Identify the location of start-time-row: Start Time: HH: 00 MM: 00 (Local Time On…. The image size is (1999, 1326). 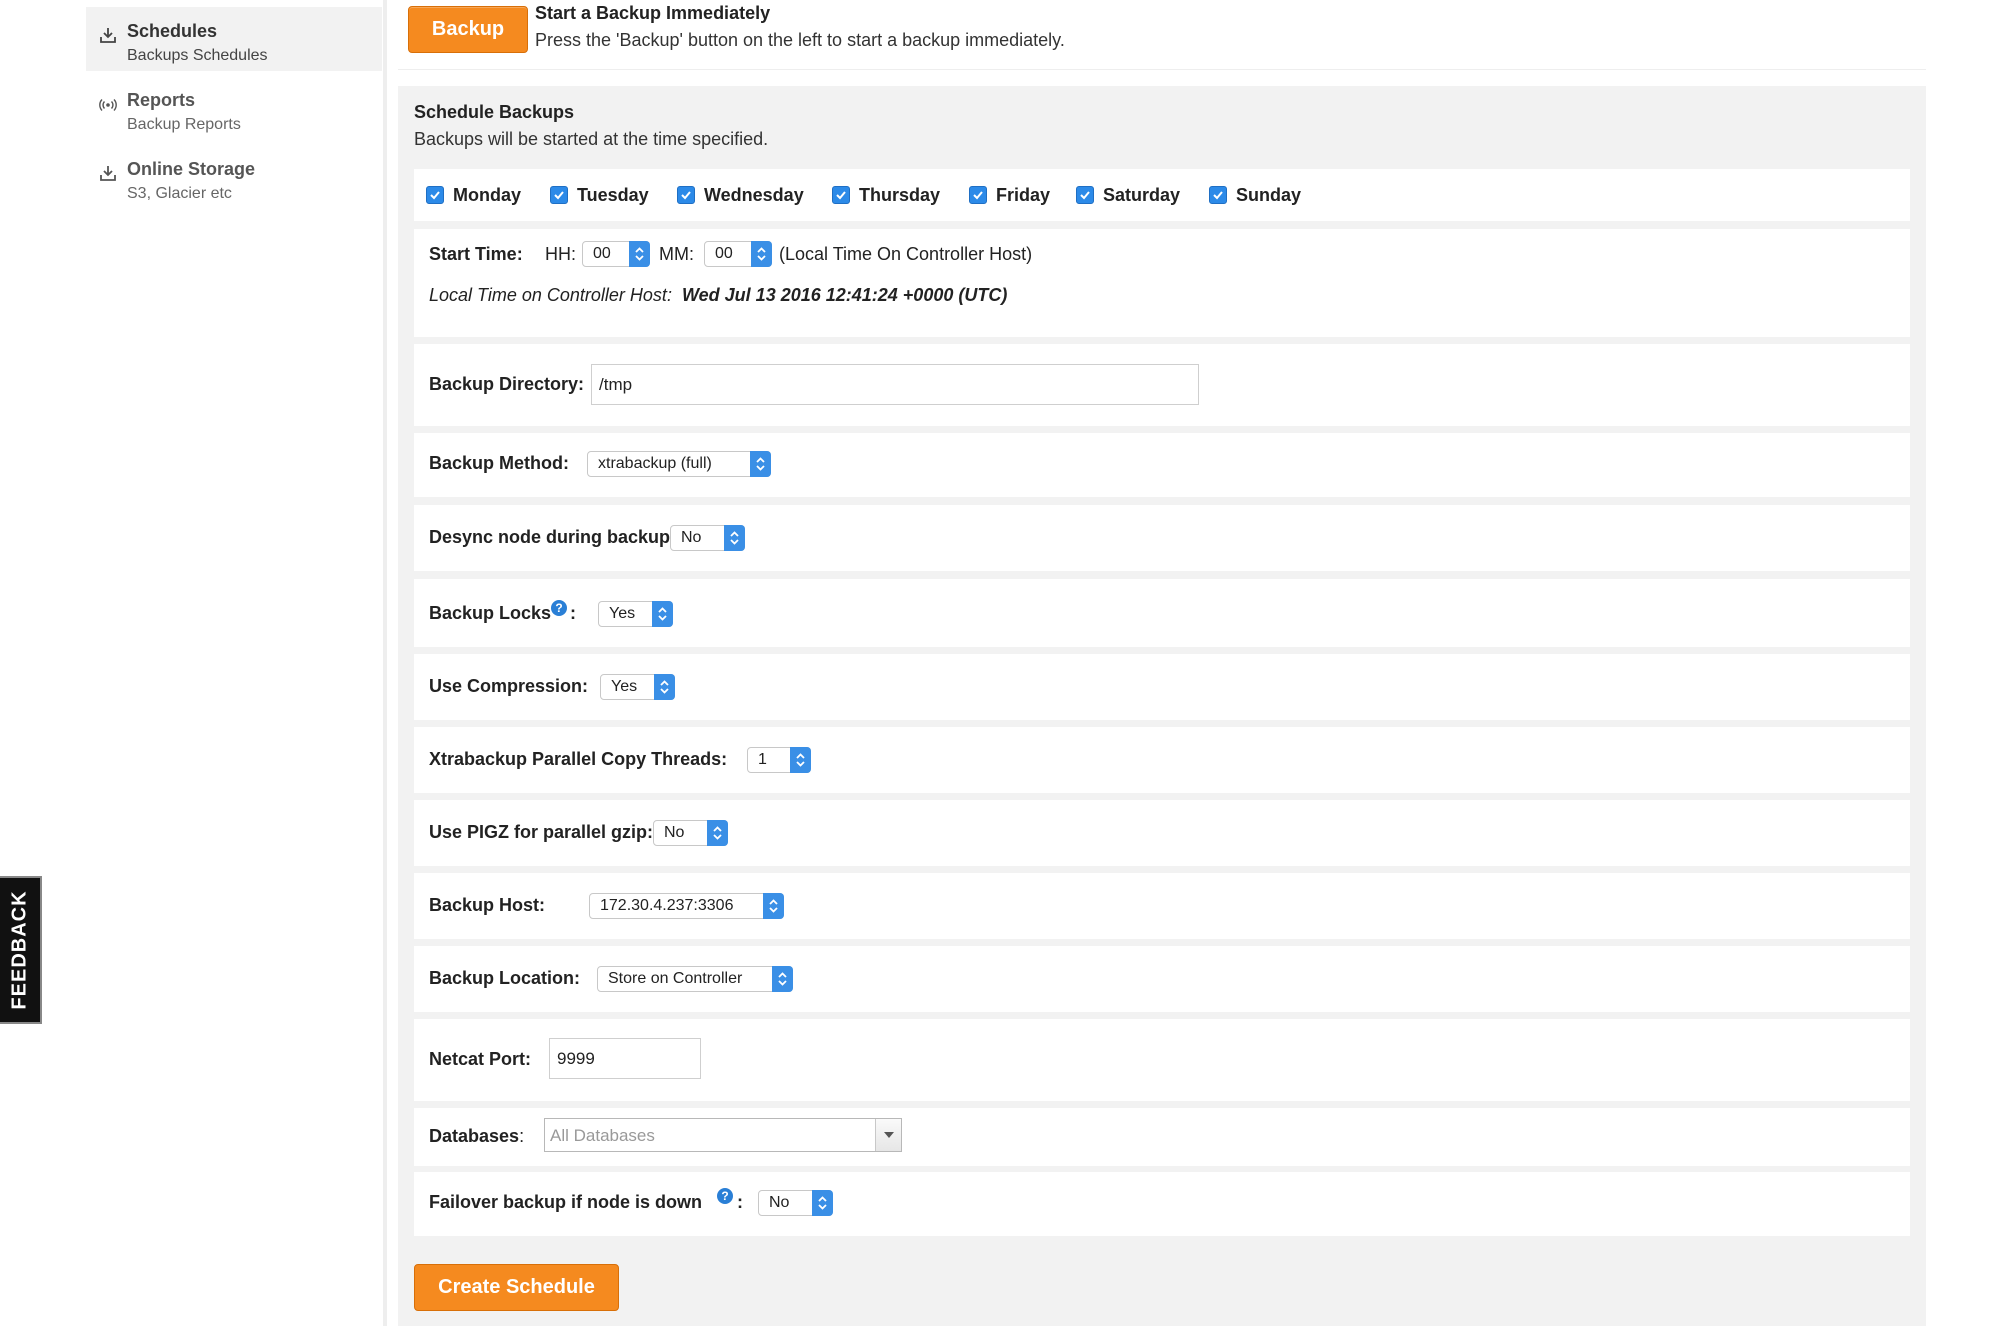
(1162, 283).